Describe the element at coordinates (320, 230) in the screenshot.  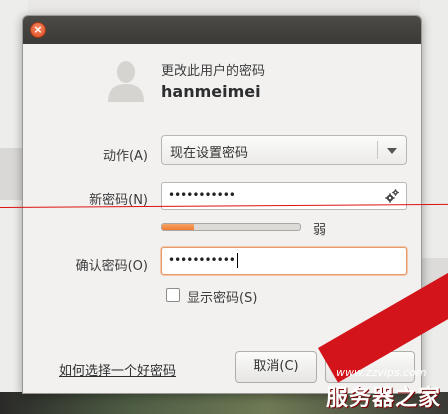
I see `password-strength-text: 弱` at that location.